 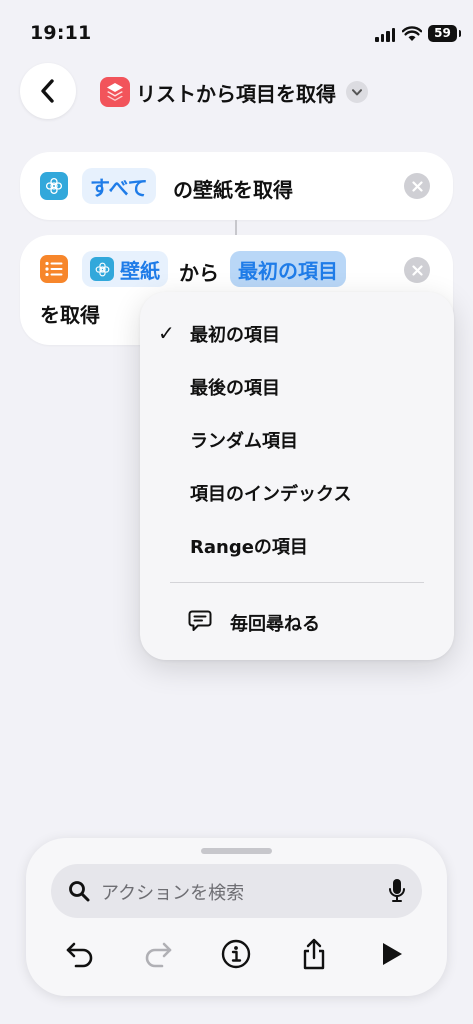 I want to click on menu-item-last: 最後の項目, so click(x=297, y=385).